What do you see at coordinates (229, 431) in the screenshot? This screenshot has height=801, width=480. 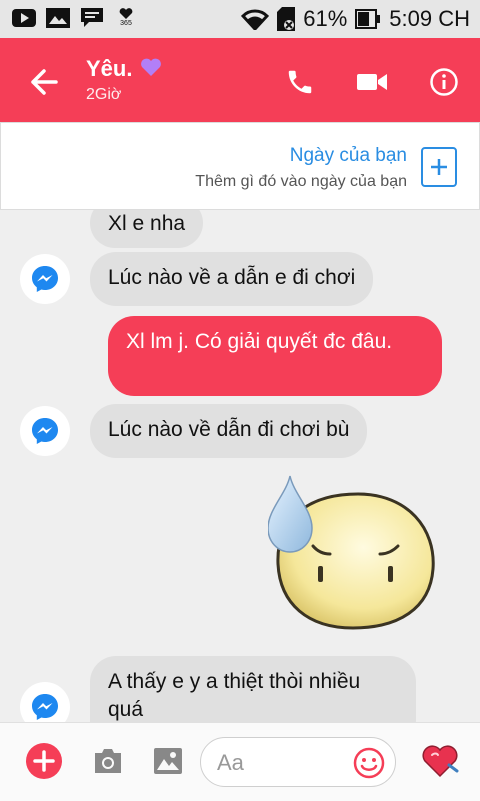 I see `message-bubble: Lúc nào về dẫn đi chơi bù` at bounding box center [229, 431].